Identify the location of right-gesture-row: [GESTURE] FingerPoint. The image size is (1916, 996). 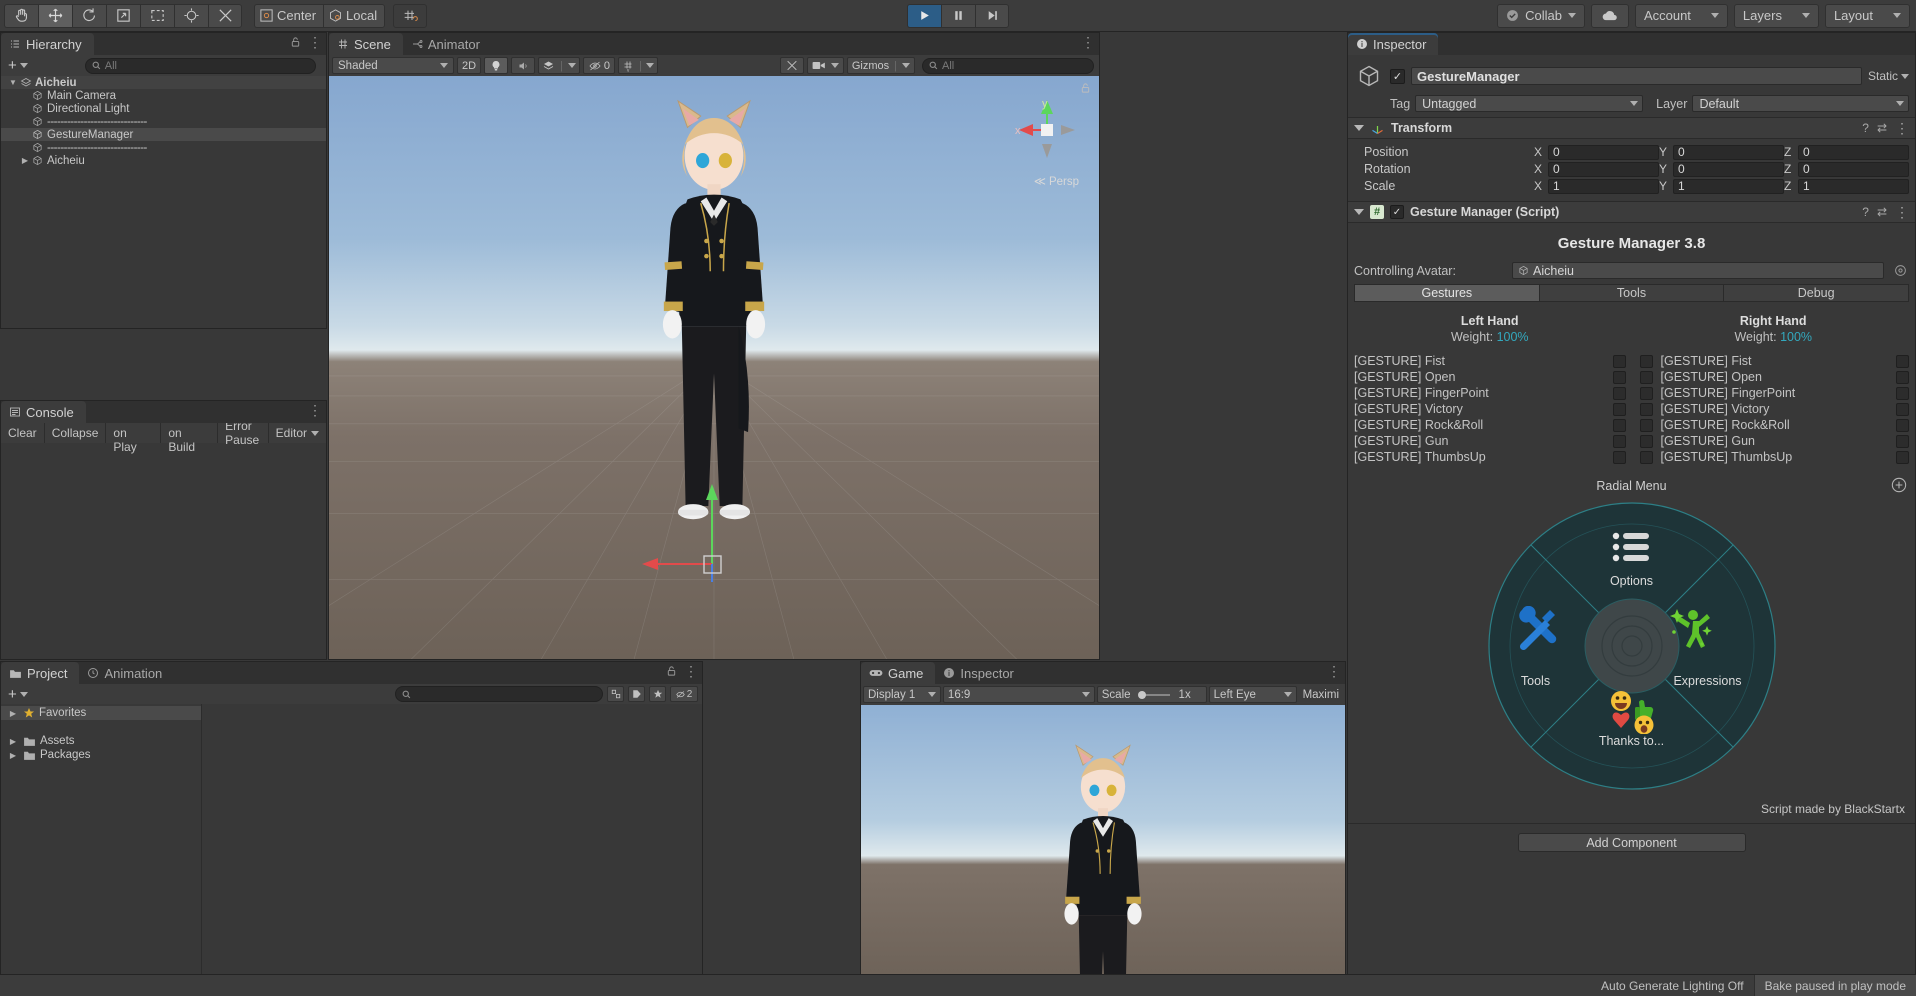
(1774, 393).